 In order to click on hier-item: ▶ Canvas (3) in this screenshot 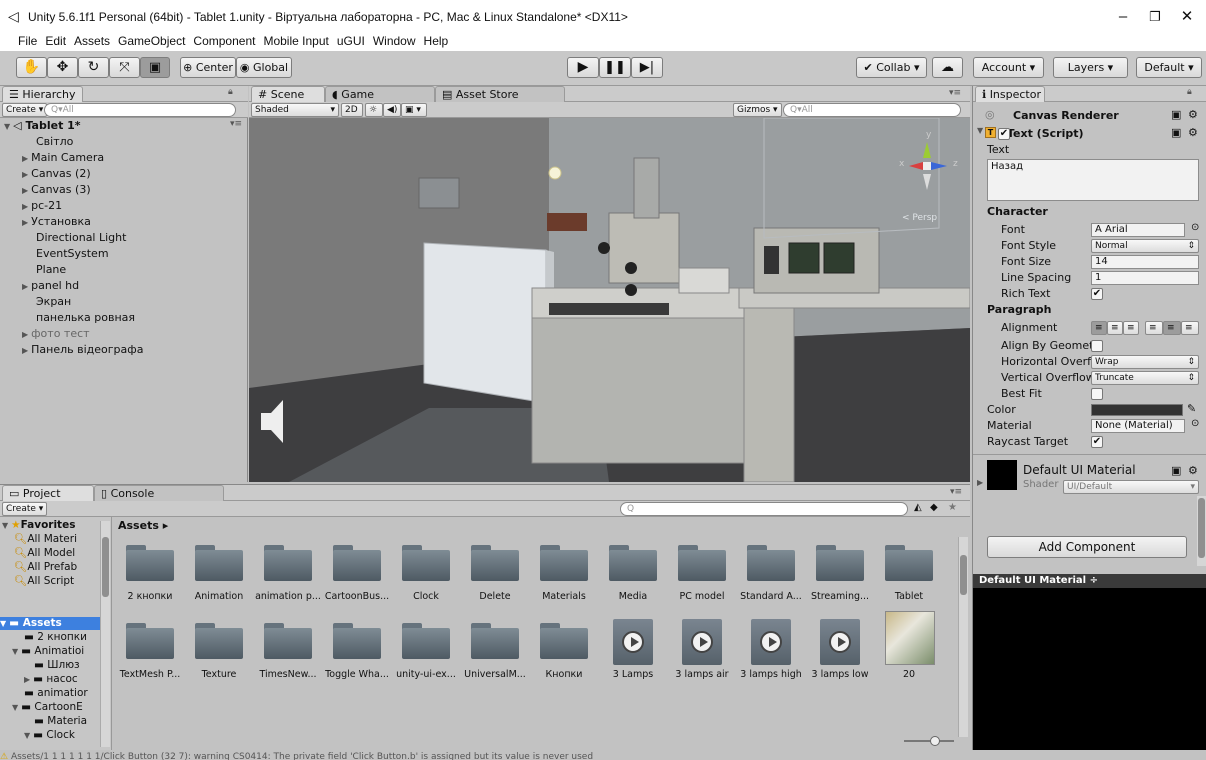, I will do `click(56, 189)`.